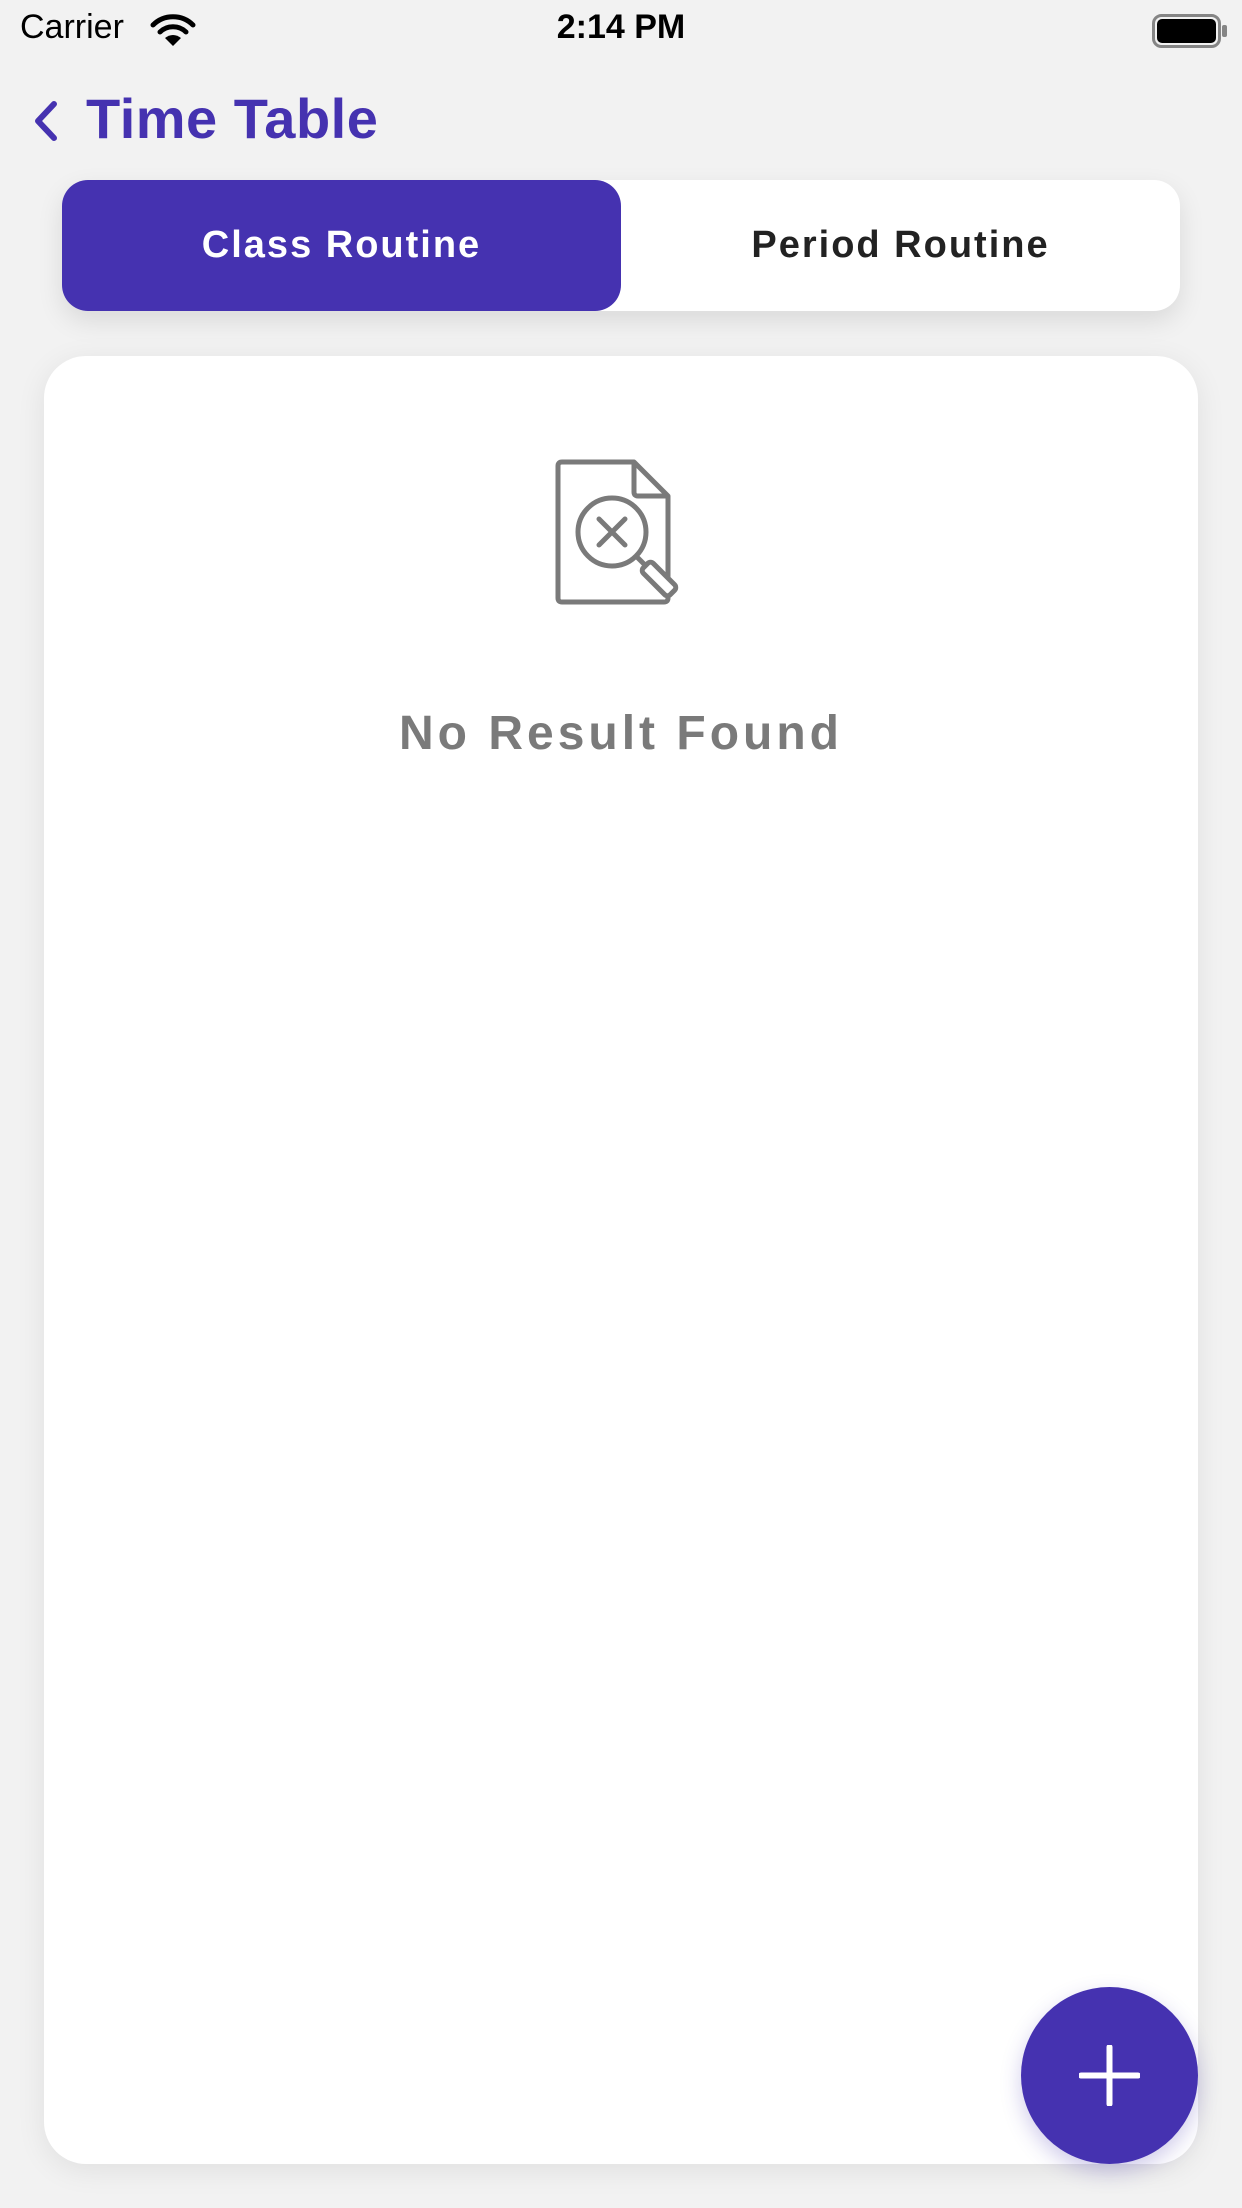 This screenshot has height=2208, width=1242. Describe the element at coordinates (621, 733) in the screenshot. I see `empty-state-message: No Result Found` at that location.